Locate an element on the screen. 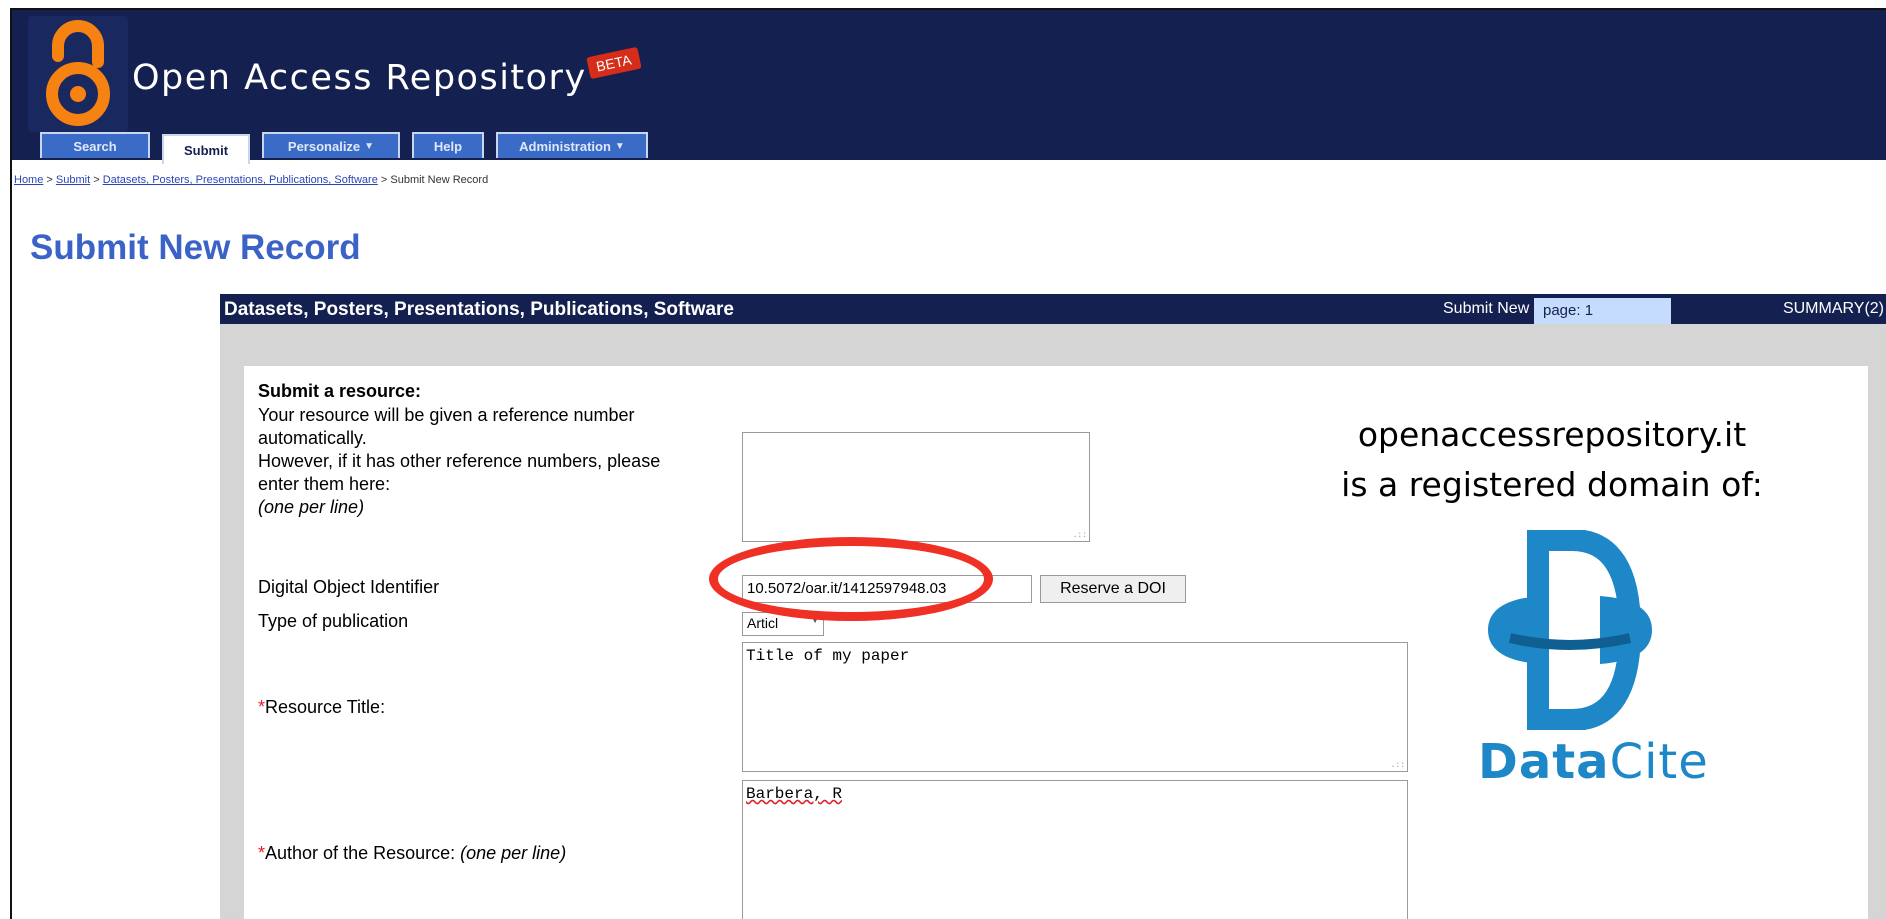 This screenshot has width=1886, height=919. datacite-wordmark: DataCite is located at coordinates (1593, 762).